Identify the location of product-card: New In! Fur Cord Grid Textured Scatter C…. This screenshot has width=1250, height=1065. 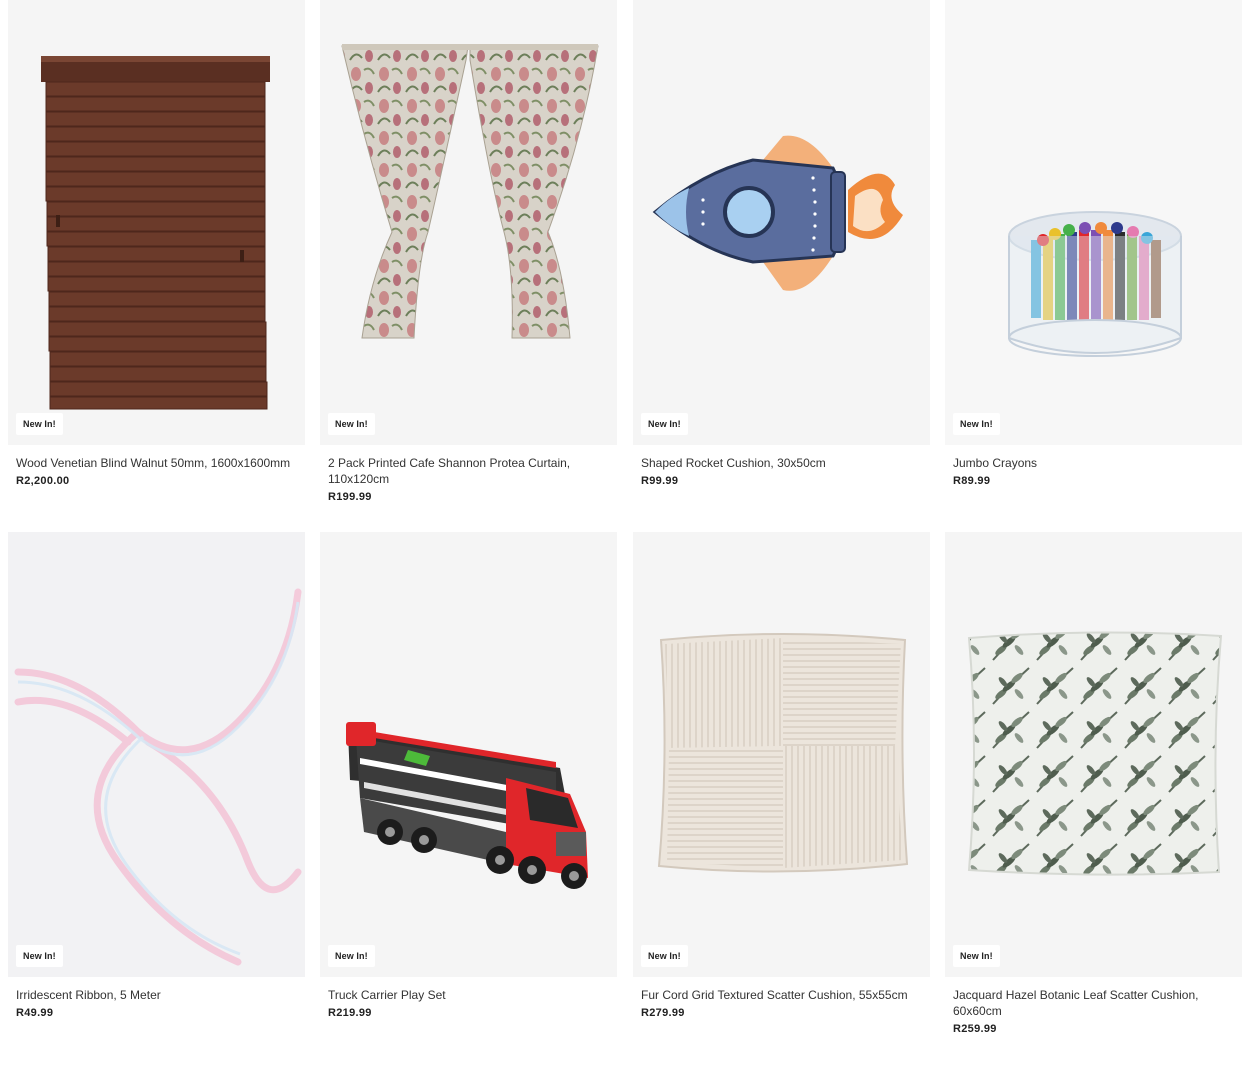
(781, 775).